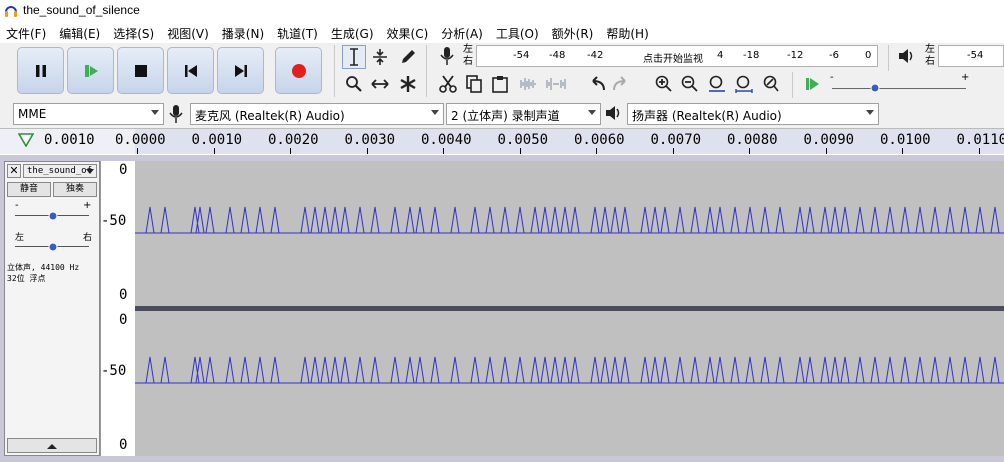  What do you see at coordinates (521, 32) in the screenshot?
I see `menu-tools: 工具(O)` at bounding box center [521, 32].